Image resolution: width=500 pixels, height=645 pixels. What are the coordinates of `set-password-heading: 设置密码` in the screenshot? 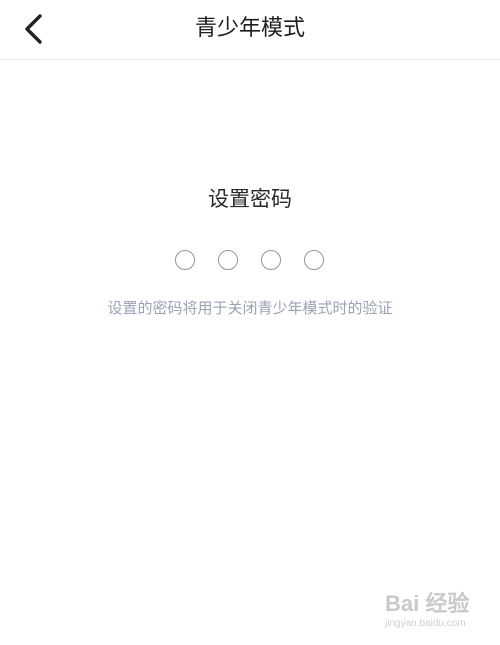 It's located at (250, 199).